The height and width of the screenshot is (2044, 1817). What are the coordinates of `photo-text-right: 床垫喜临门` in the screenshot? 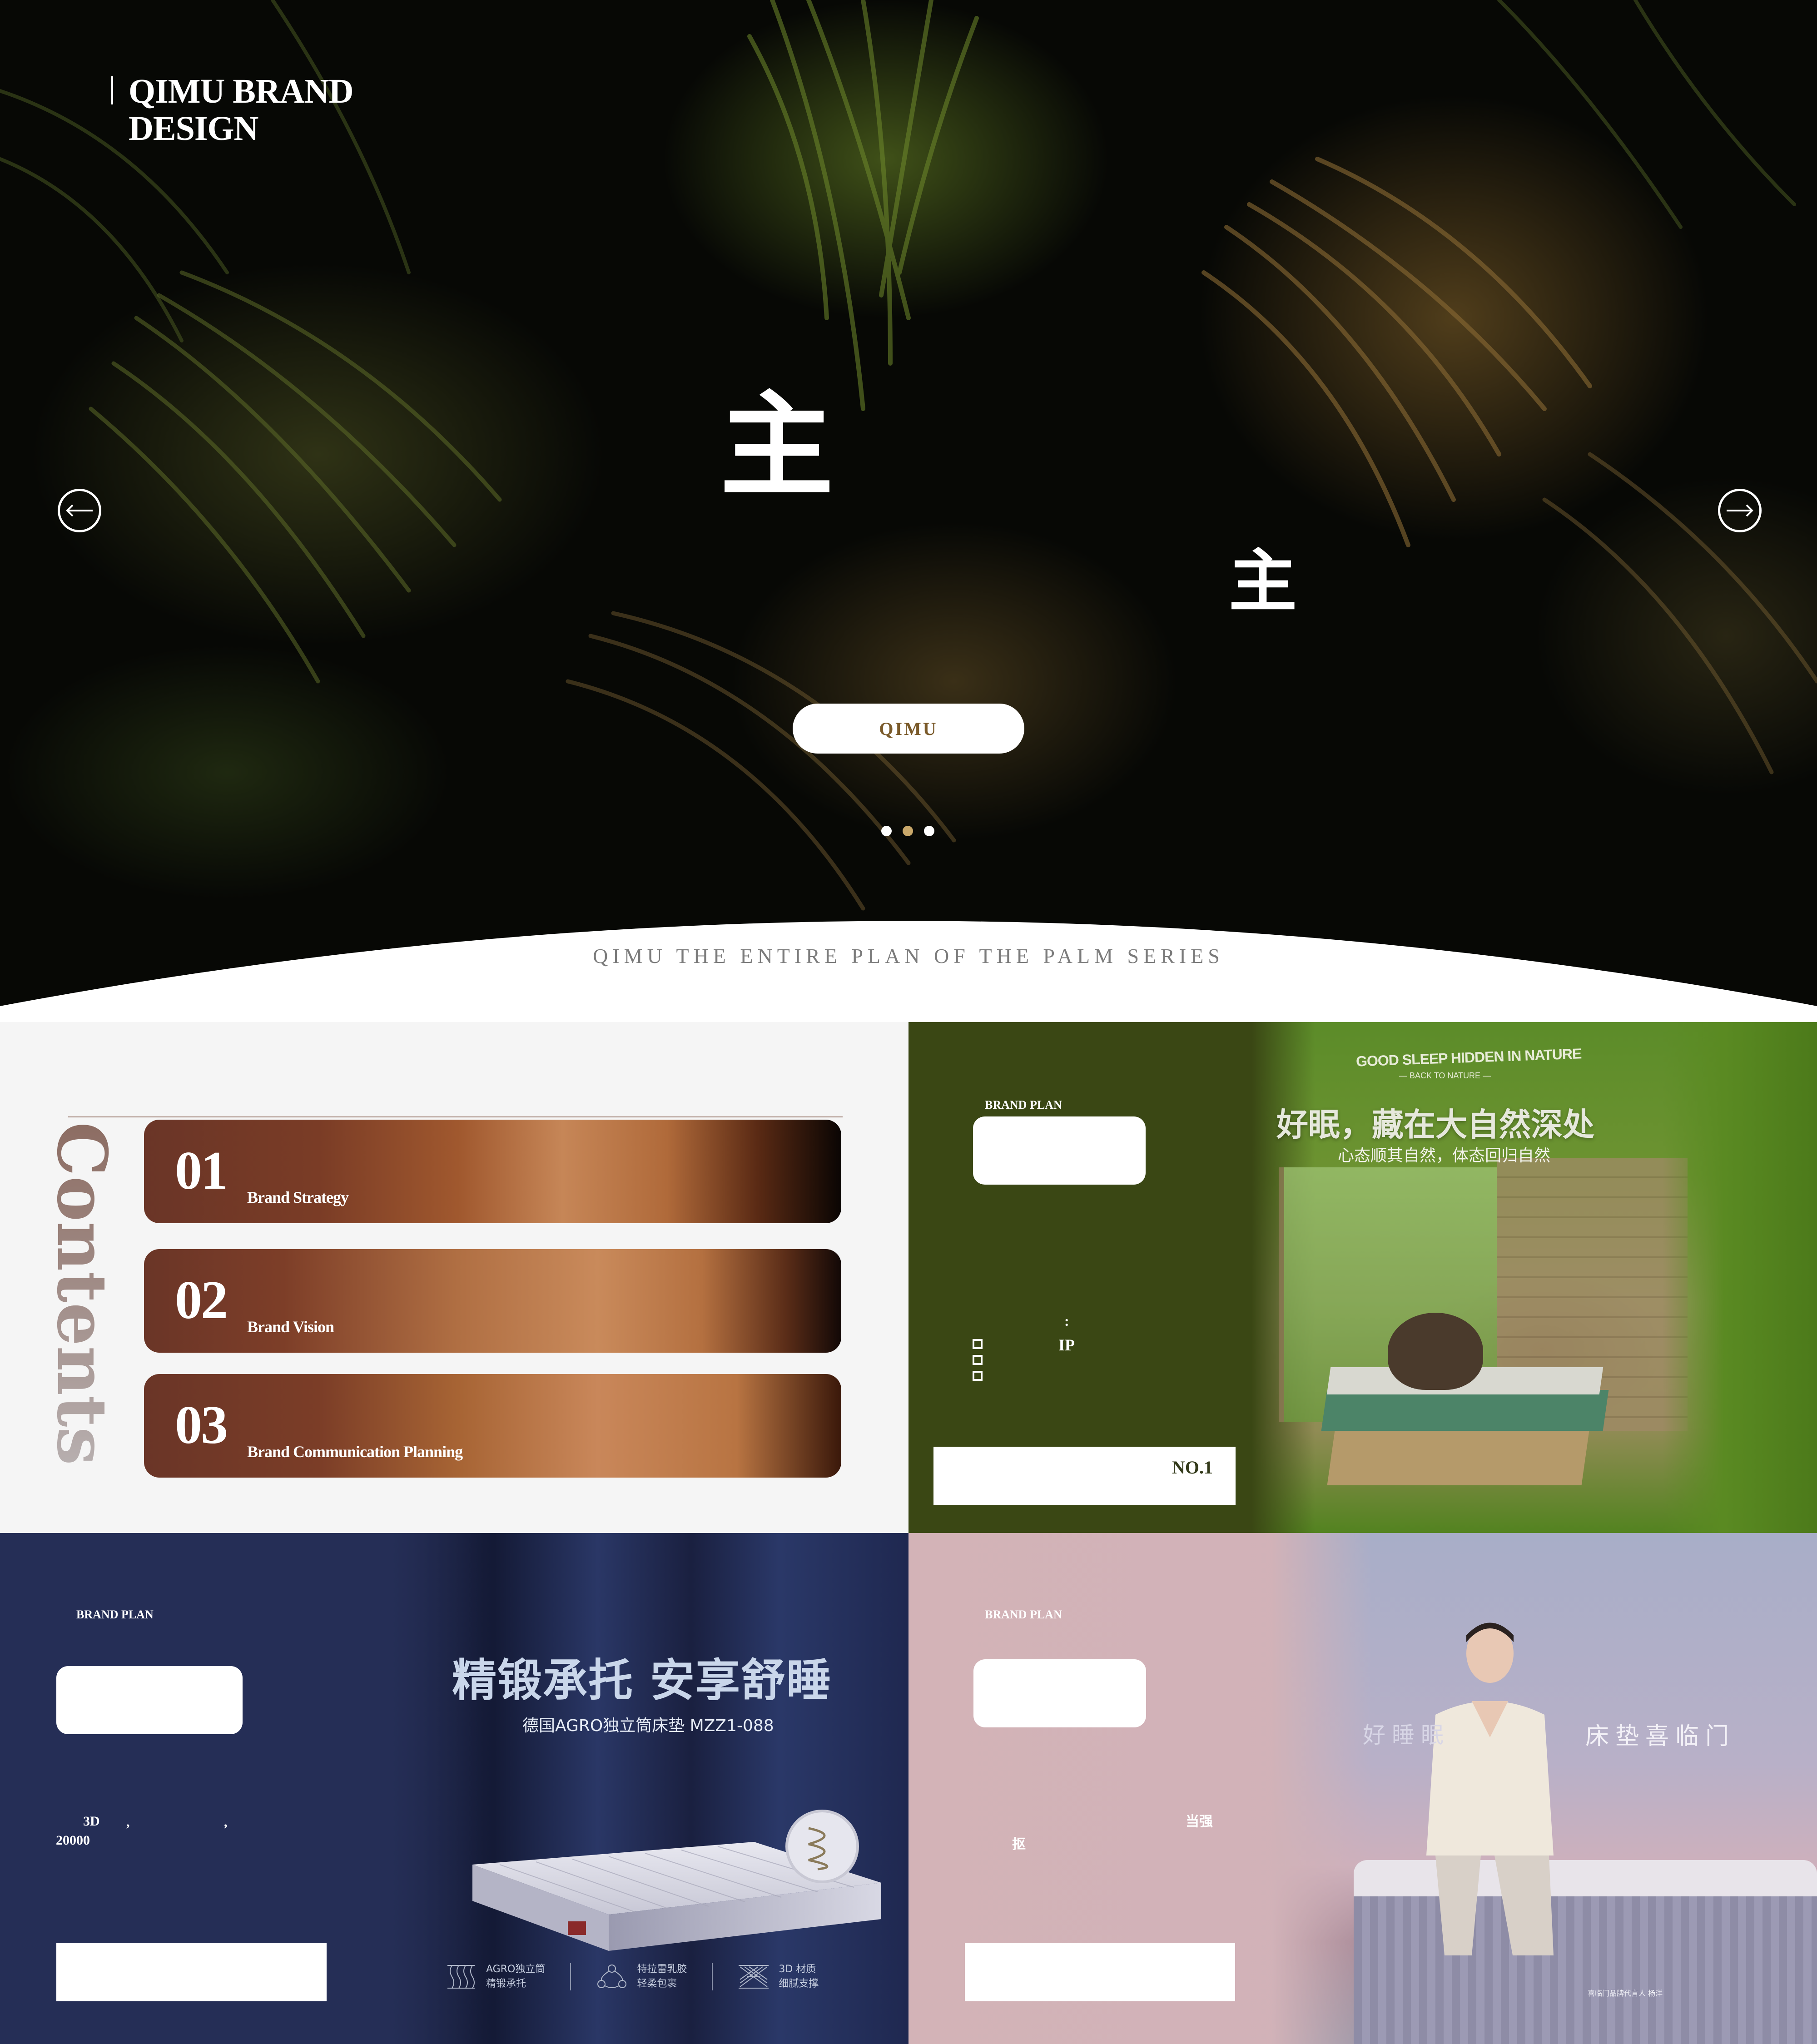 It's located at (1660, 1737).